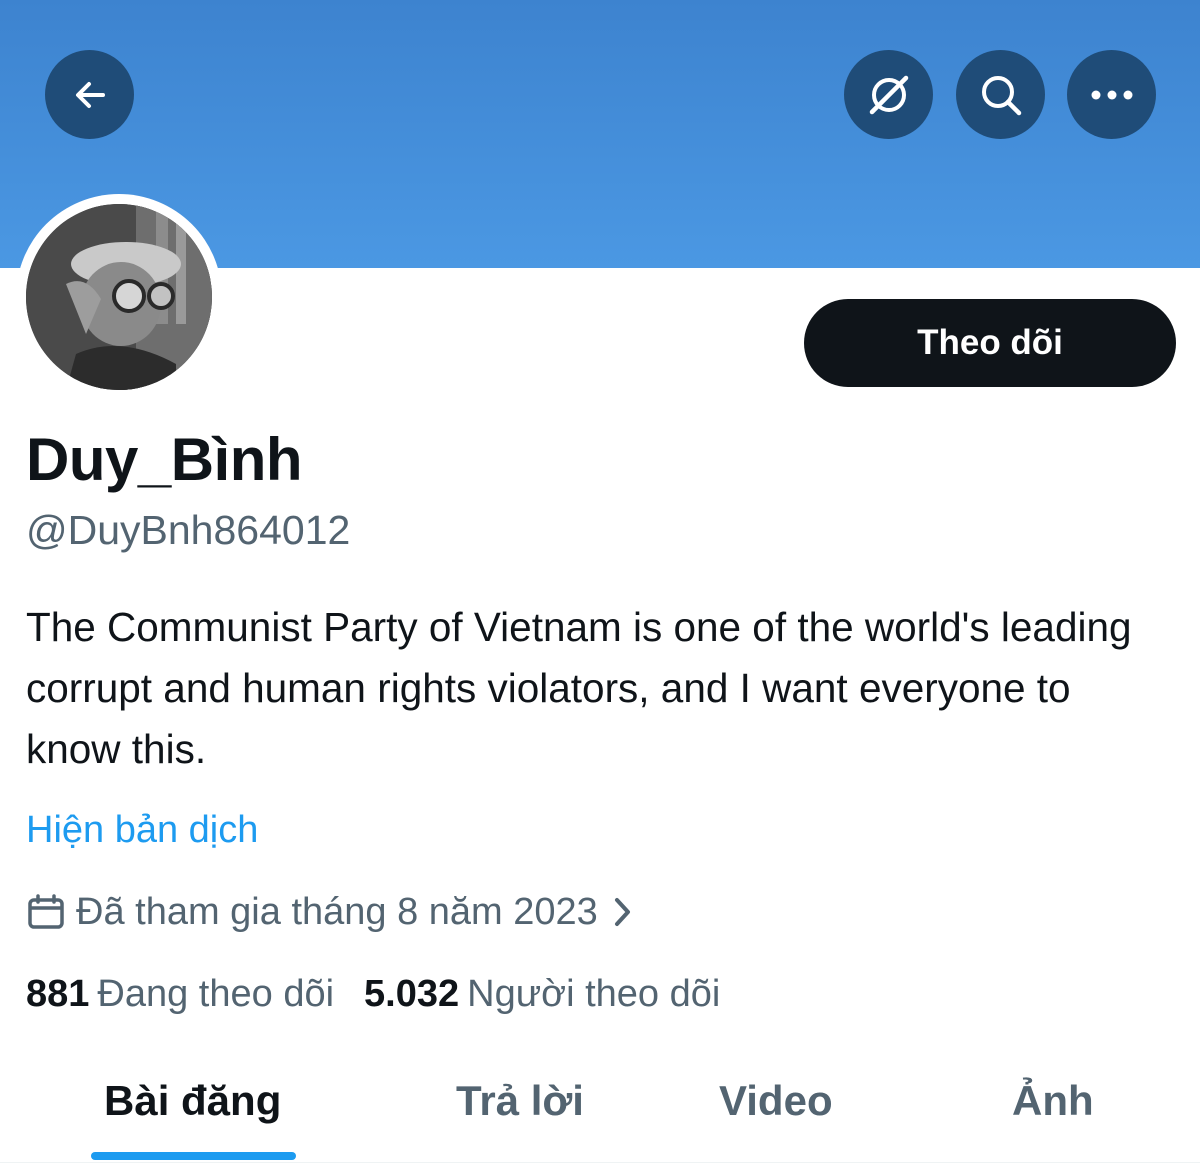  What do you see at coordinates (623, 912) in the screenshot?
I see `chevron-right-icon` at bounding box center [623, 912].